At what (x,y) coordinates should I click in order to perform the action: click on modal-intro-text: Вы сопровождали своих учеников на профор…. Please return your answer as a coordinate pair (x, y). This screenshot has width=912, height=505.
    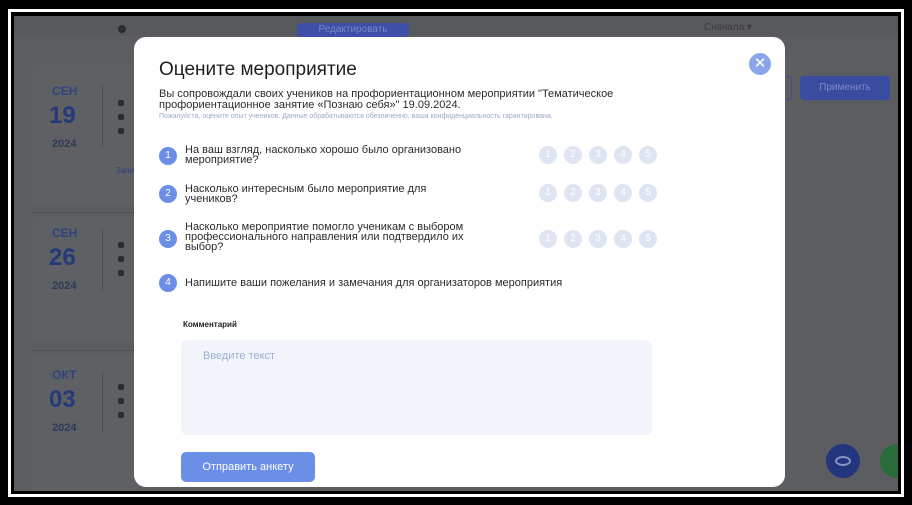
    Looking at the image, I should click on (386, 99).